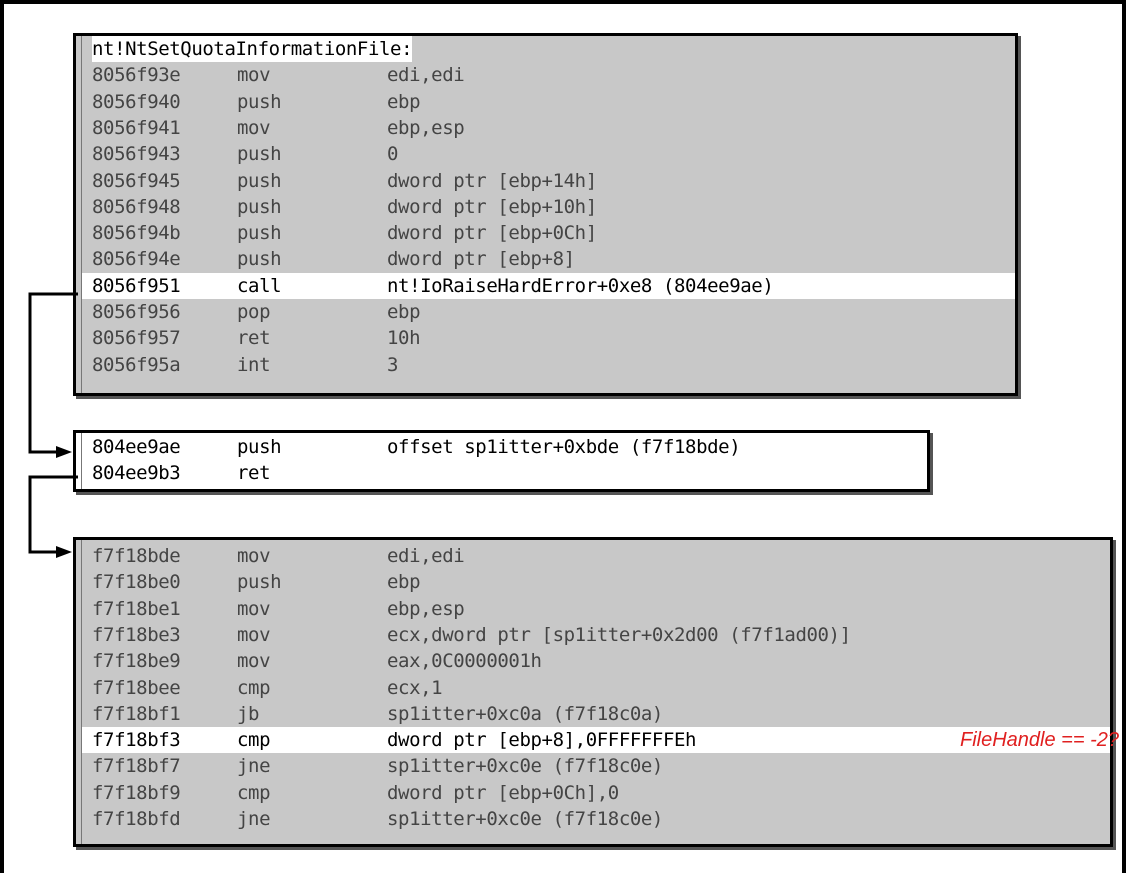 Image resolution: width=1126 pixels, height=873 pixels. Describe the element at coordinates (53, 375) in the screenshot. I see `call-arrow` at that location.